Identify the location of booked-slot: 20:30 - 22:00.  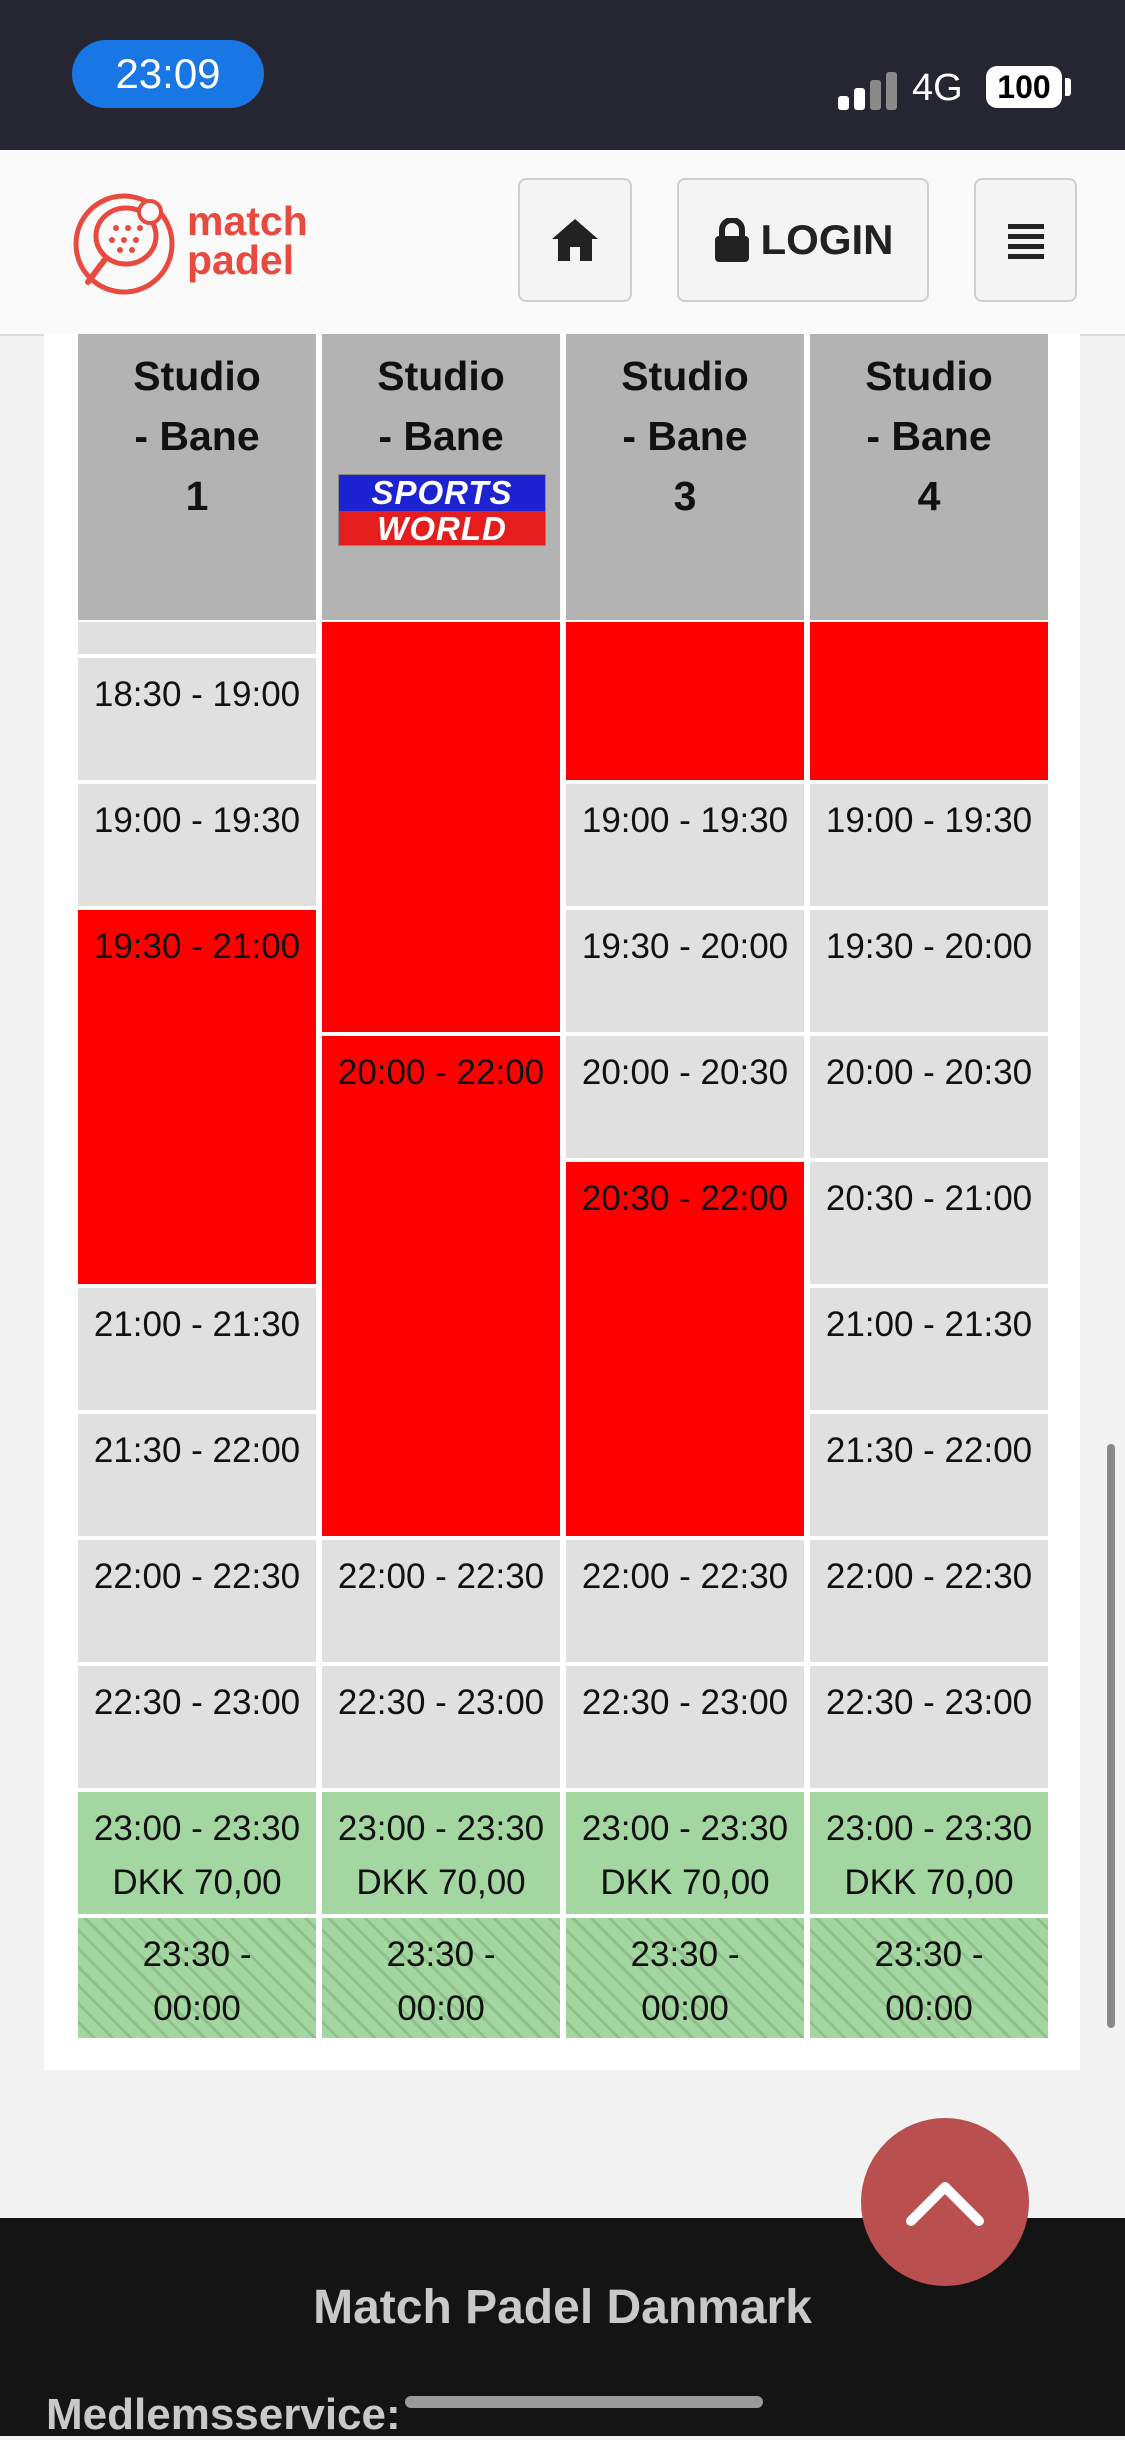
(685, 1349).